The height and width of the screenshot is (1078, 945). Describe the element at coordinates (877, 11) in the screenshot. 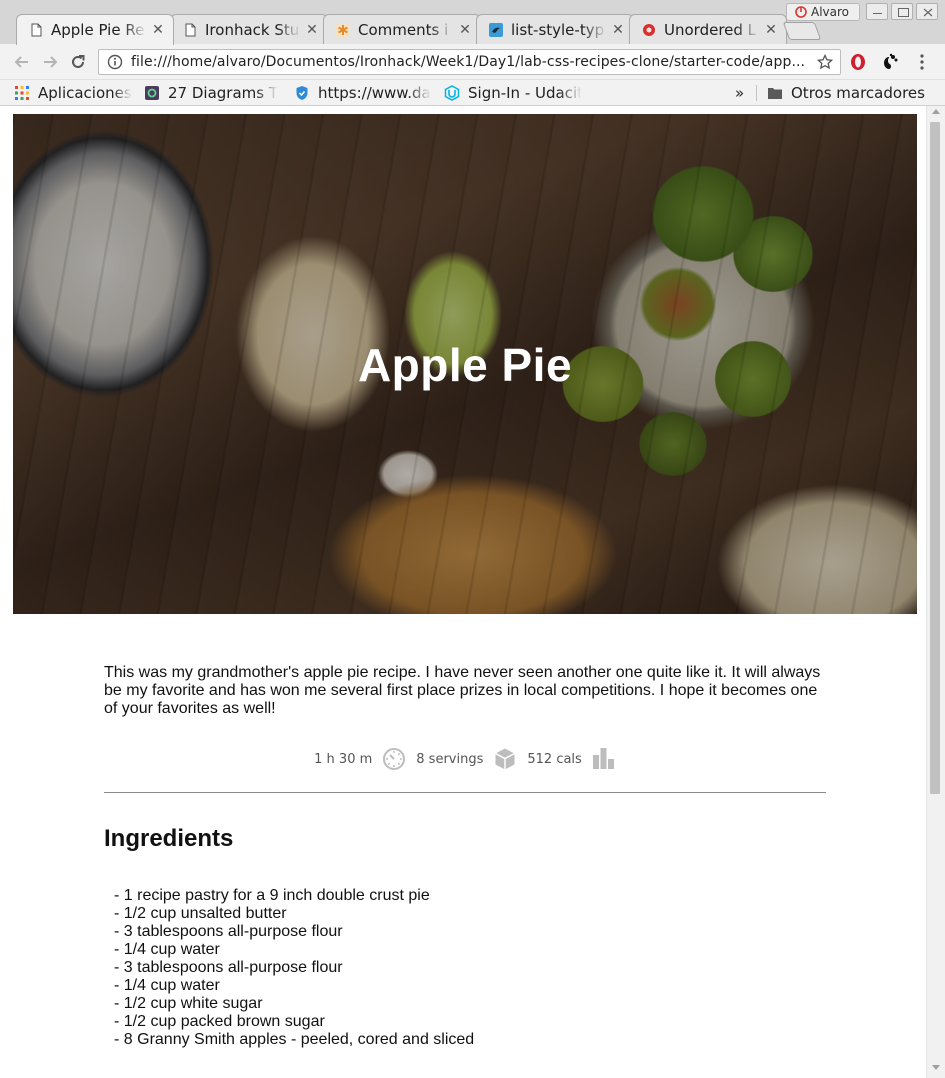

I see `minimize-button` at that location.